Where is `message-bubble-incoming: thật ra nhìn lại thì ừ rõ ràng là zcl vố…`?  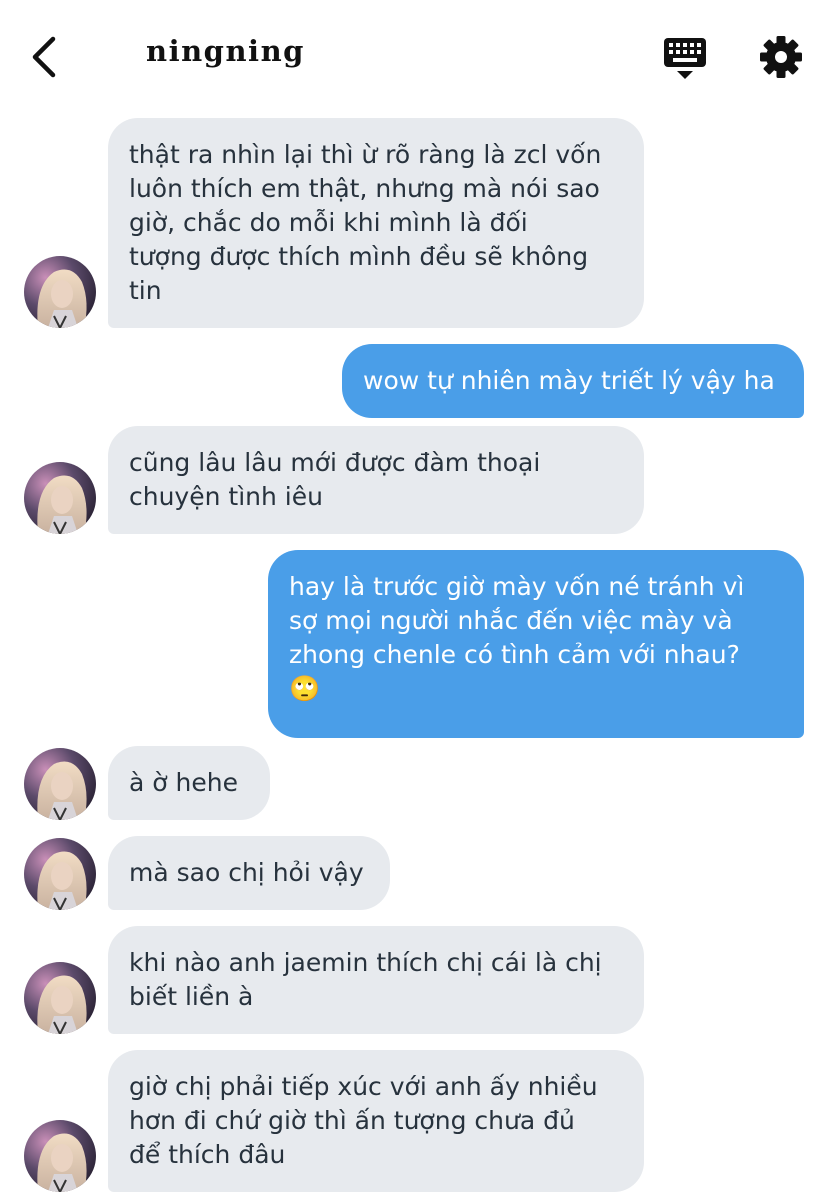
message-bubble-incoming: thật ra nhìn lại thì ừ rõ ràng là zcl vố… is located at coordinates (376, 223).